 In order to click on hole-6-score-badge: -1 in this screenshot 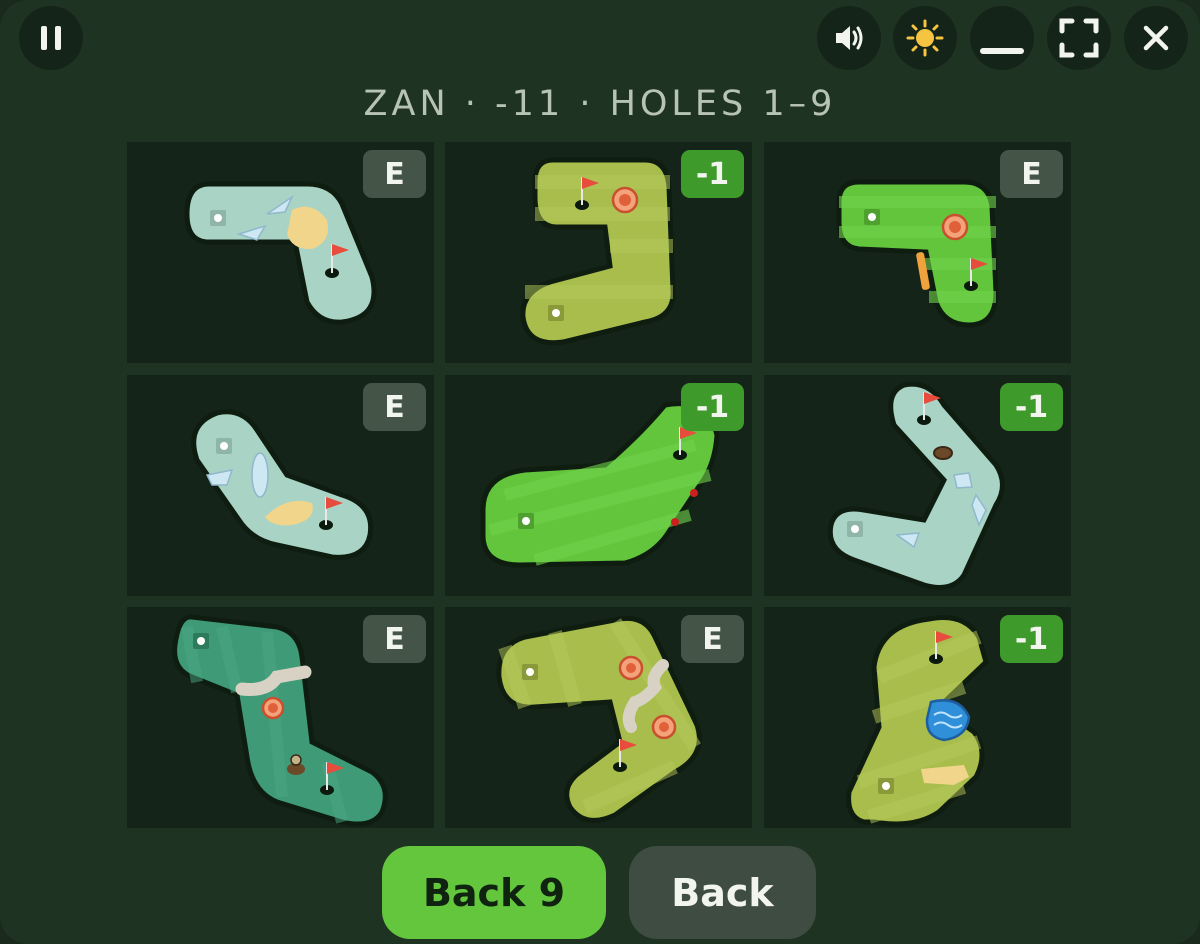, I will do `click(1031, 407)`.